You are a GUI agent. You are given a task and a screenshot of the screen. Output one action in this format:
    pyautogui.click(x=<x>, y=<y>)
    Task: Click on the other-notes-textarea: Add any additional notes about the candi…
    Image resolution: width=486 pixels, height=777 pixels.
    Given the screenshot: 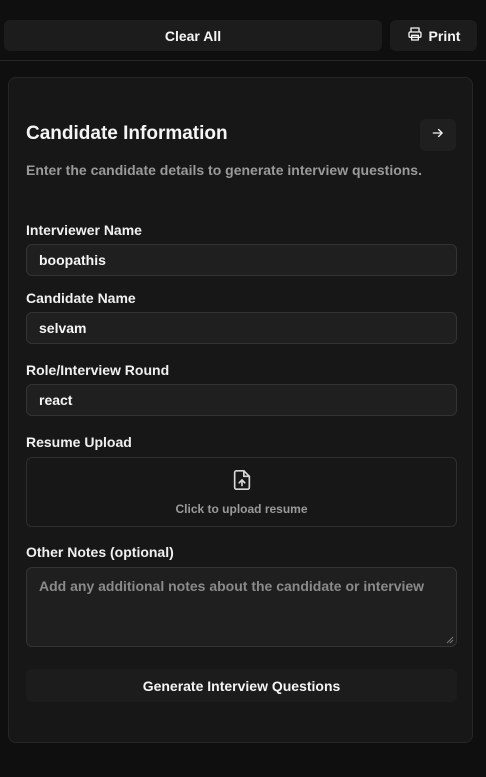 What is the action you would take?
    pyautogui.click(x=241, y=607)
    